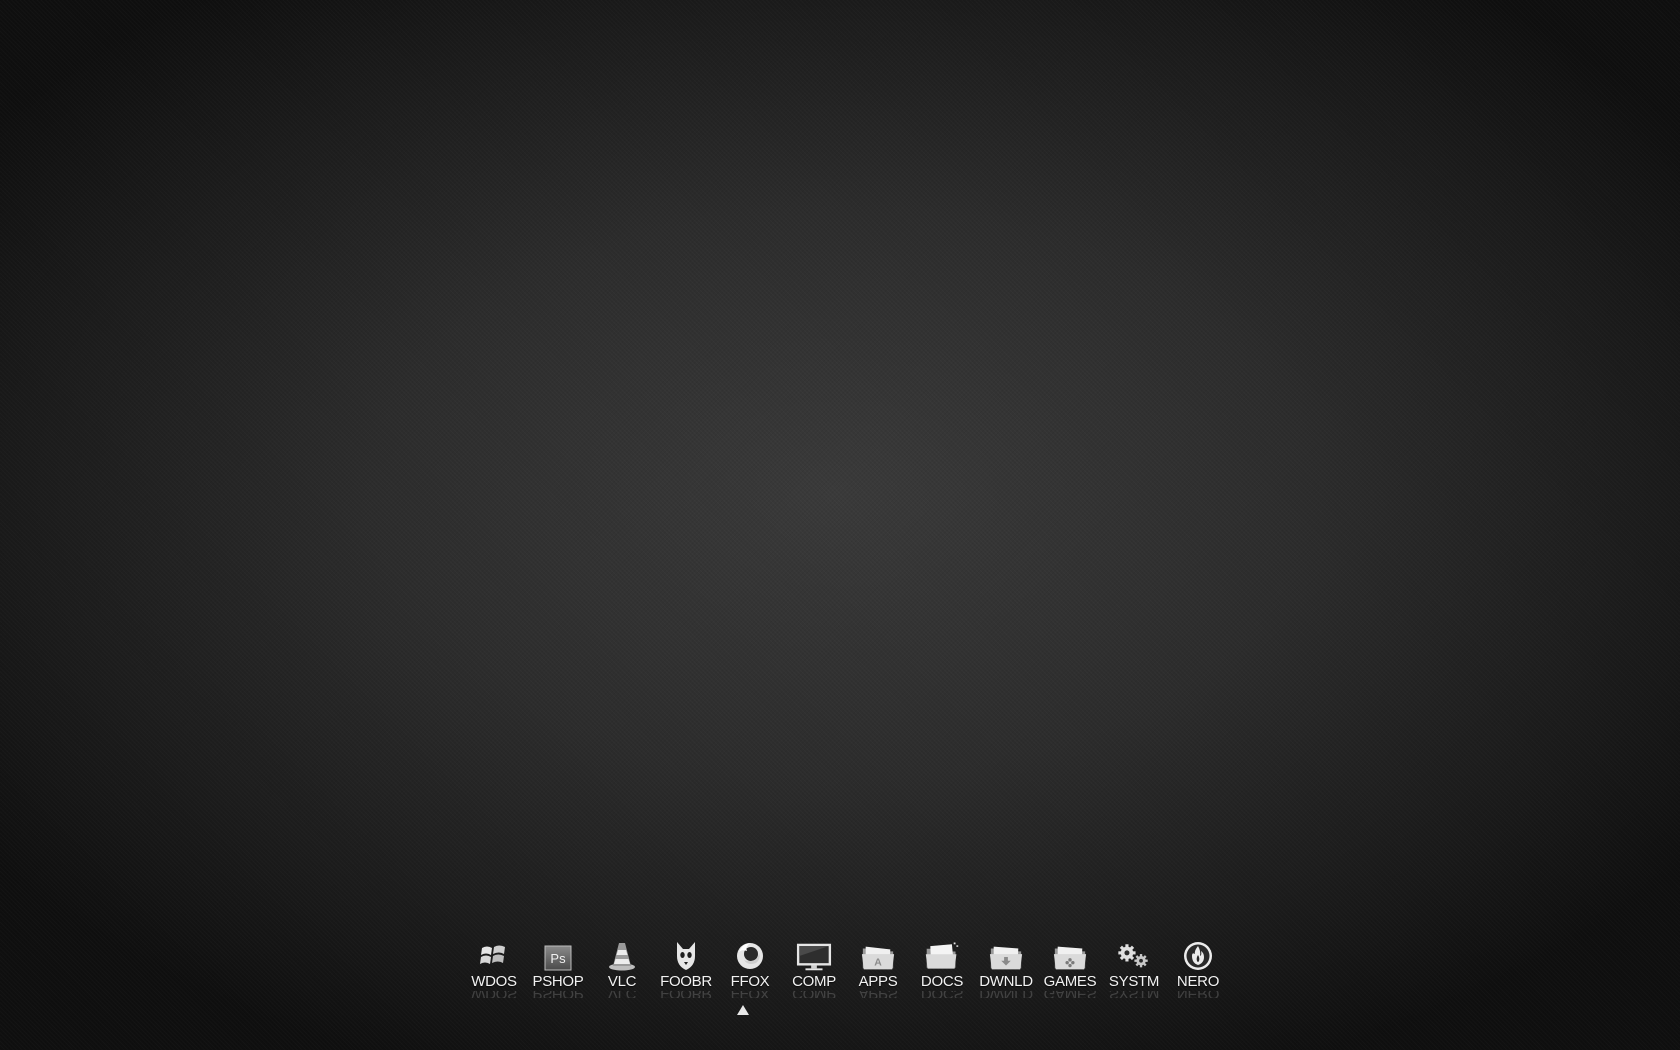 The width and height of the screenshot is (1680, 1050). I want to click on dock-item-nero: NERO NERO, so click(1198, 969).